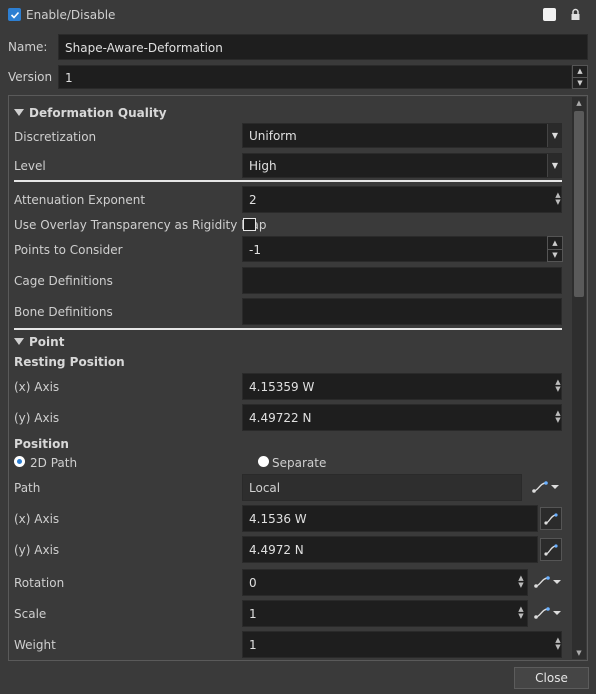  What do you see at coordinates (402, 135) in the screenshot?
I see `discretization-dropdown: Uniform` at bounding box center [402, 135].